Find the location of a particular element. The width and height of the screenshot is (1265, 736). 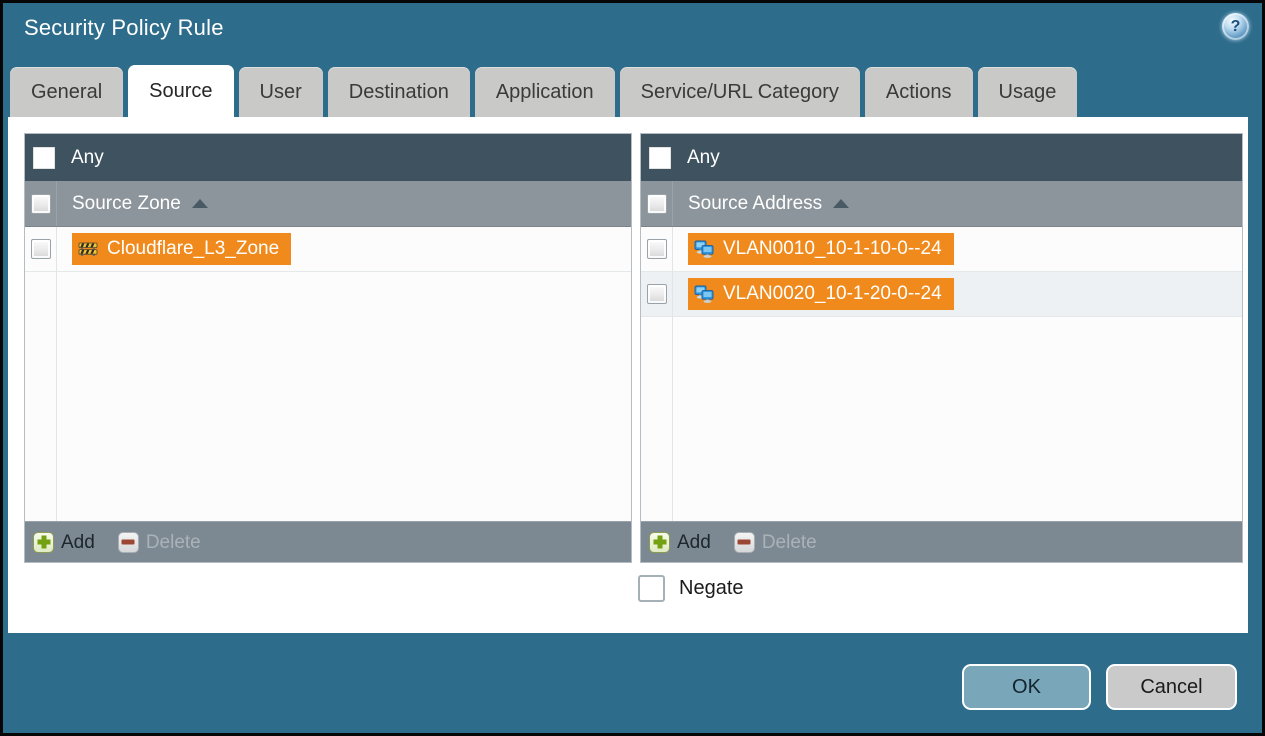

table-row: Cloudflare_L3_Zone is located at coordinates (328, 249).